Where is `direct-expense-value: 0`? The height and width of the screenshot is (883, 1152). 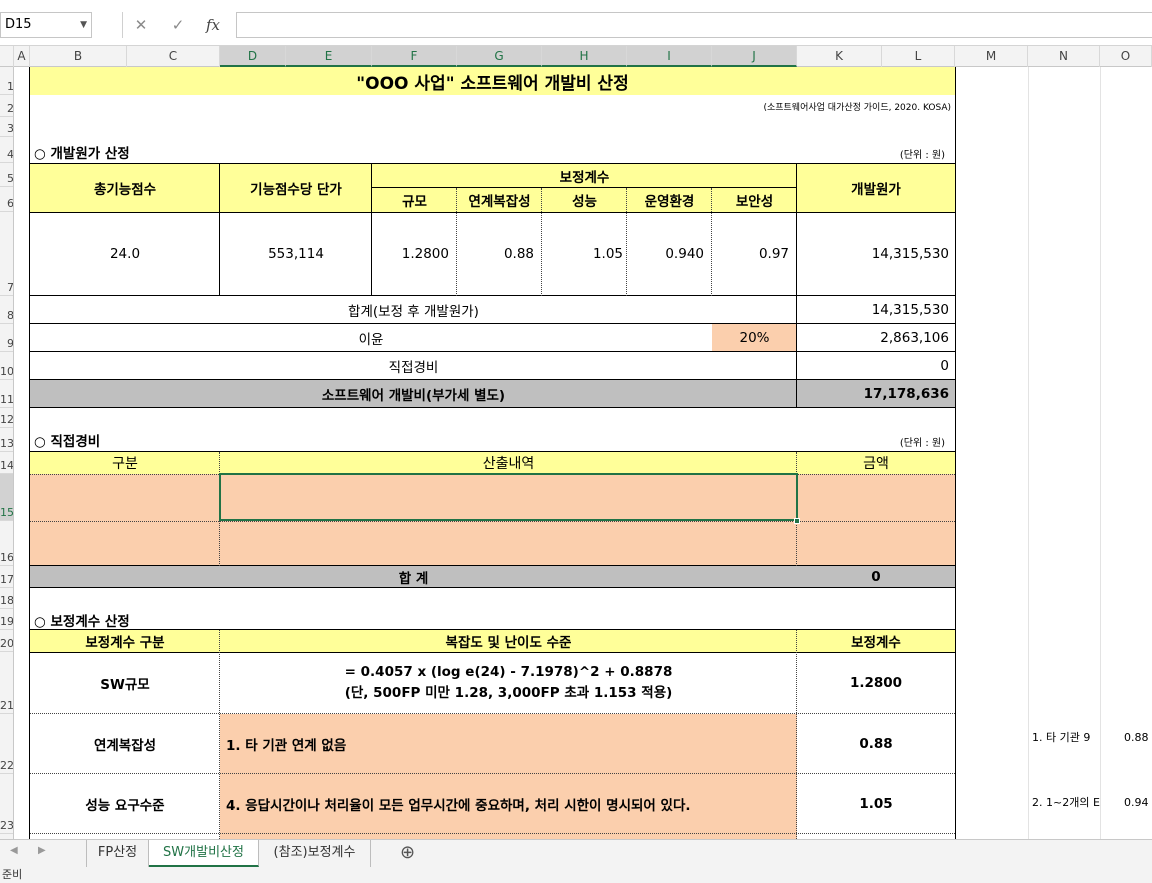 direct-expense-value: 0 is located at coordinates (876, 366).